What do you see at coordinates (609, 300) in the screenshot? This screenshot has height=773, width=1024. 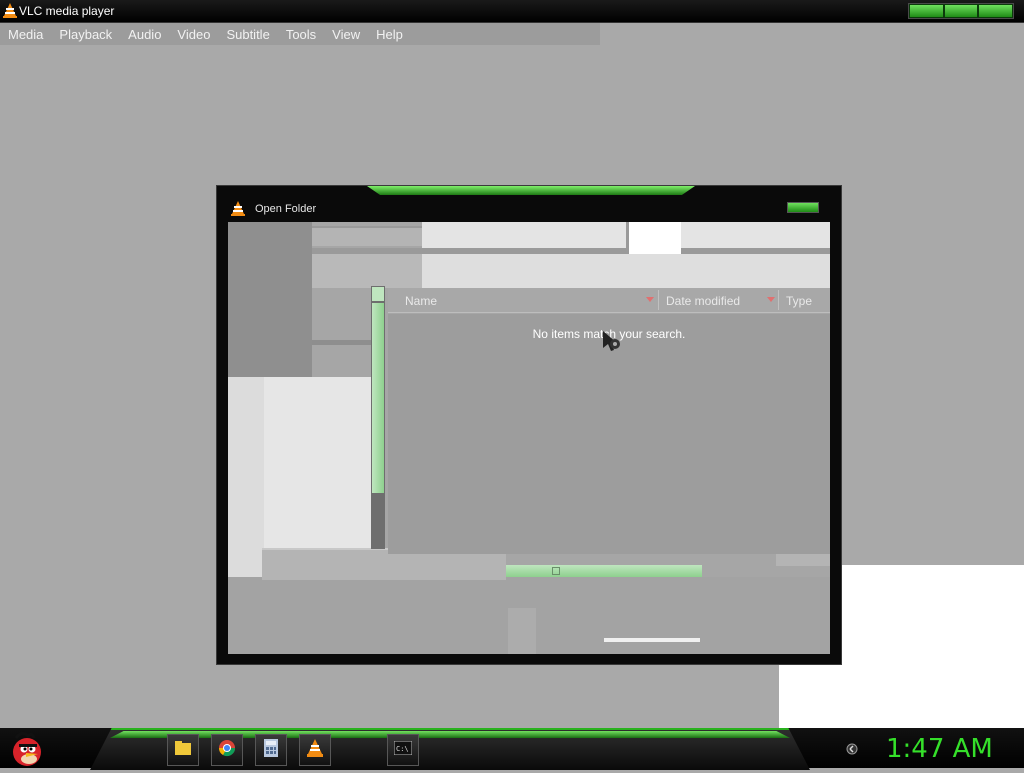 I see `column-header-row: Name Date modified Type` at bounding box center [609, 300].